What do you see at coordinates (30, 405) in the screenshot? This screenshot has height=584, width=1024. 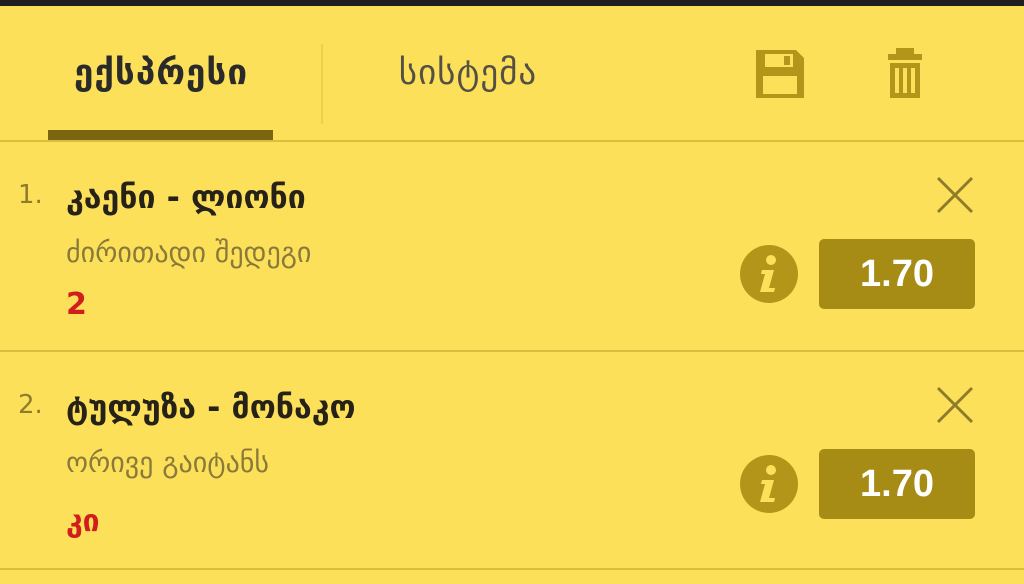 I see `bet-index: 2.` at bounding box center [30, 405].